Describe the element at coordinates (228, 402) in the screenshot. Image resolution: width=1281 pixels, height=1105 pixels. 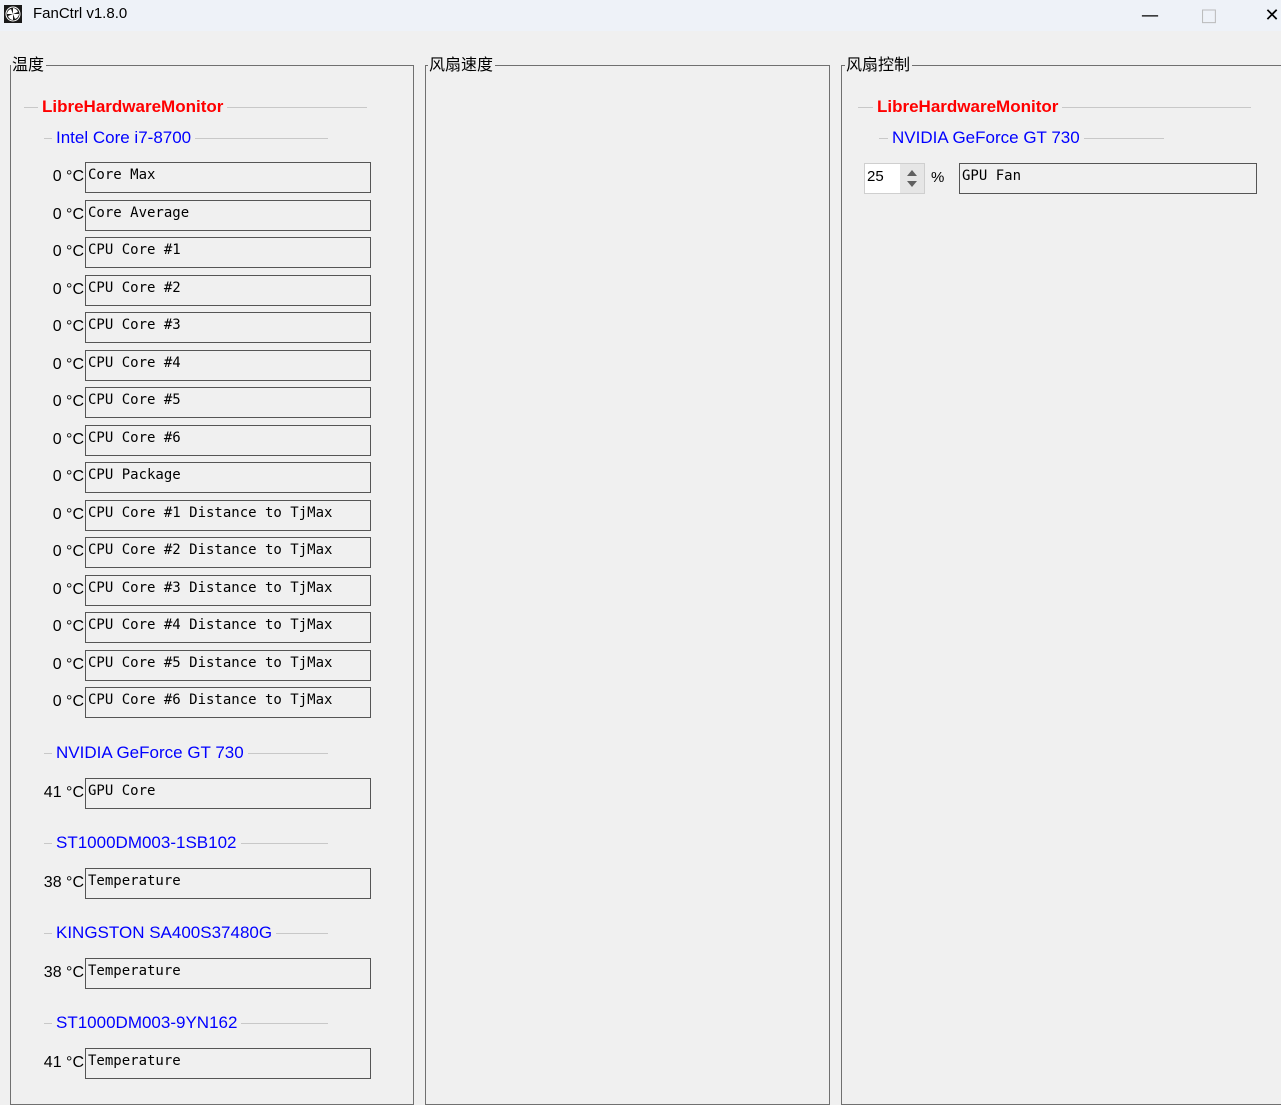
I see `sensor-label-field: CPU Core #5` at that location.